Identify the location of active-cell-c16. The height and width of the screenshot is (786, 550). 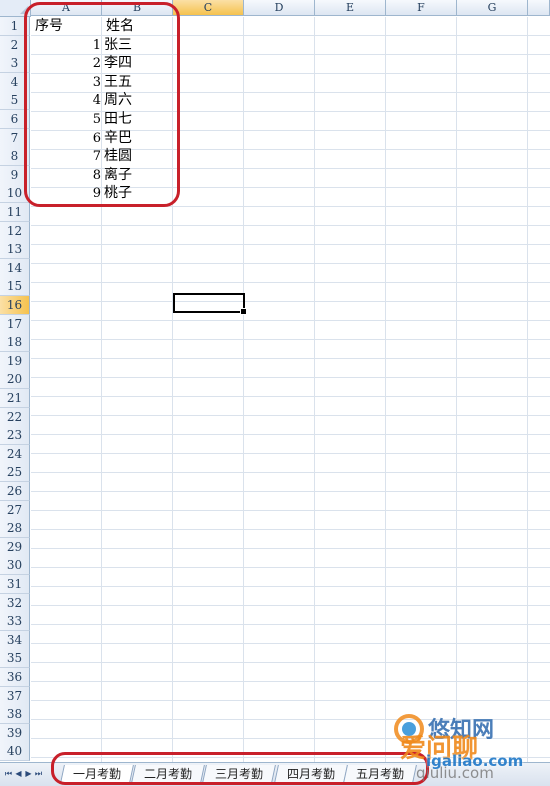
(210, 304).